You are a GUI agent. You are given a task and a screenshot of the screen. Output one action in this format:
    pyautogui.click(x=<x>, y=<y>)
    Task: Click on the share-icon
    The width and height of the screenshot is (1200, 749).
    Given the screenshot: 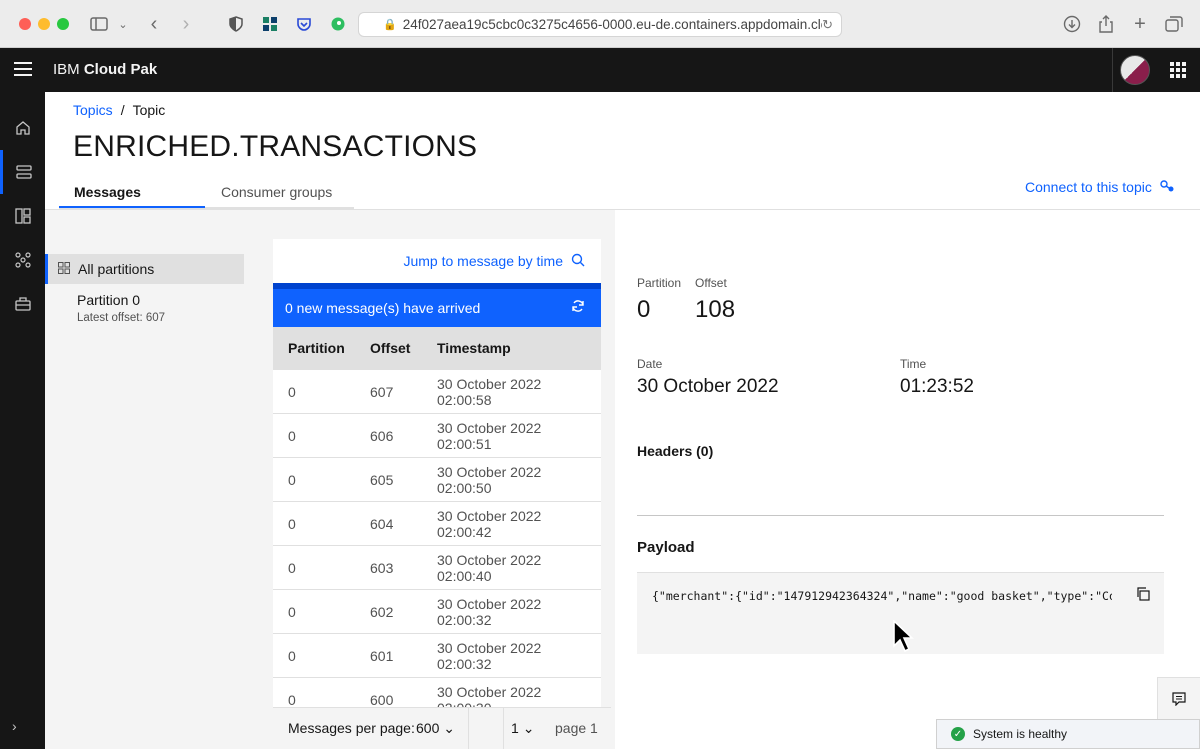 What is the action you would take?
    pyautogui.click(x=1106, y=24)
    